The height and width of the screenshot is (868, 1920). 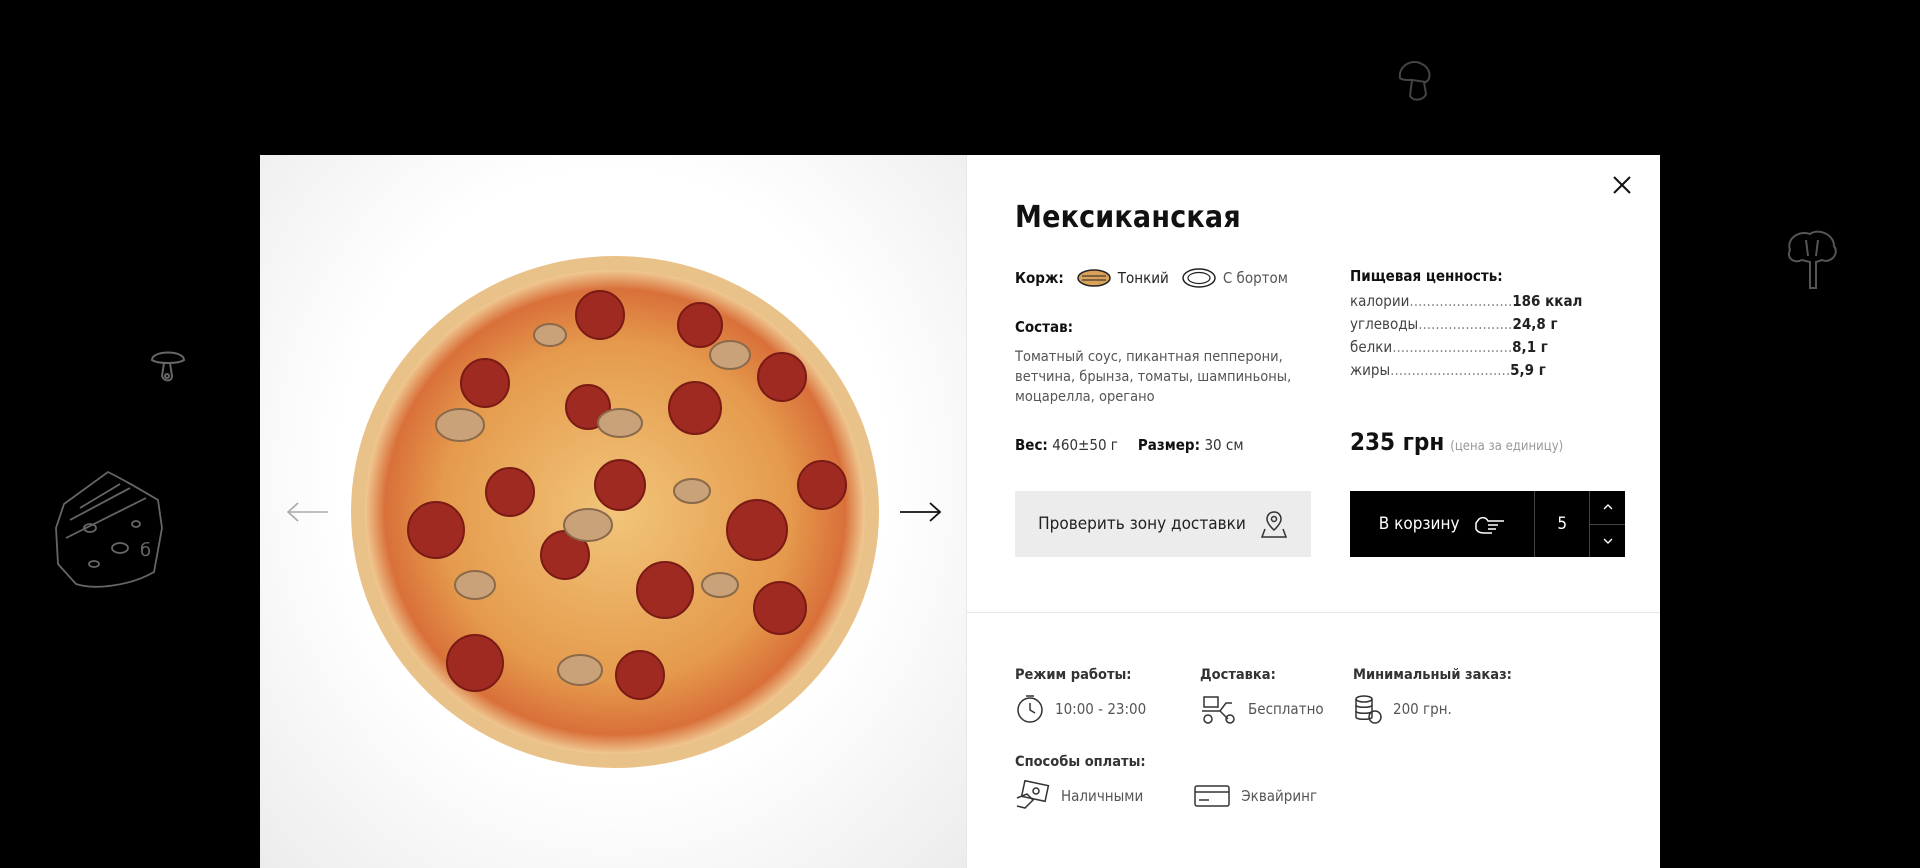 I want to click on payment-methods-label: Способы оплаты:, so click(x=1080, y=762).